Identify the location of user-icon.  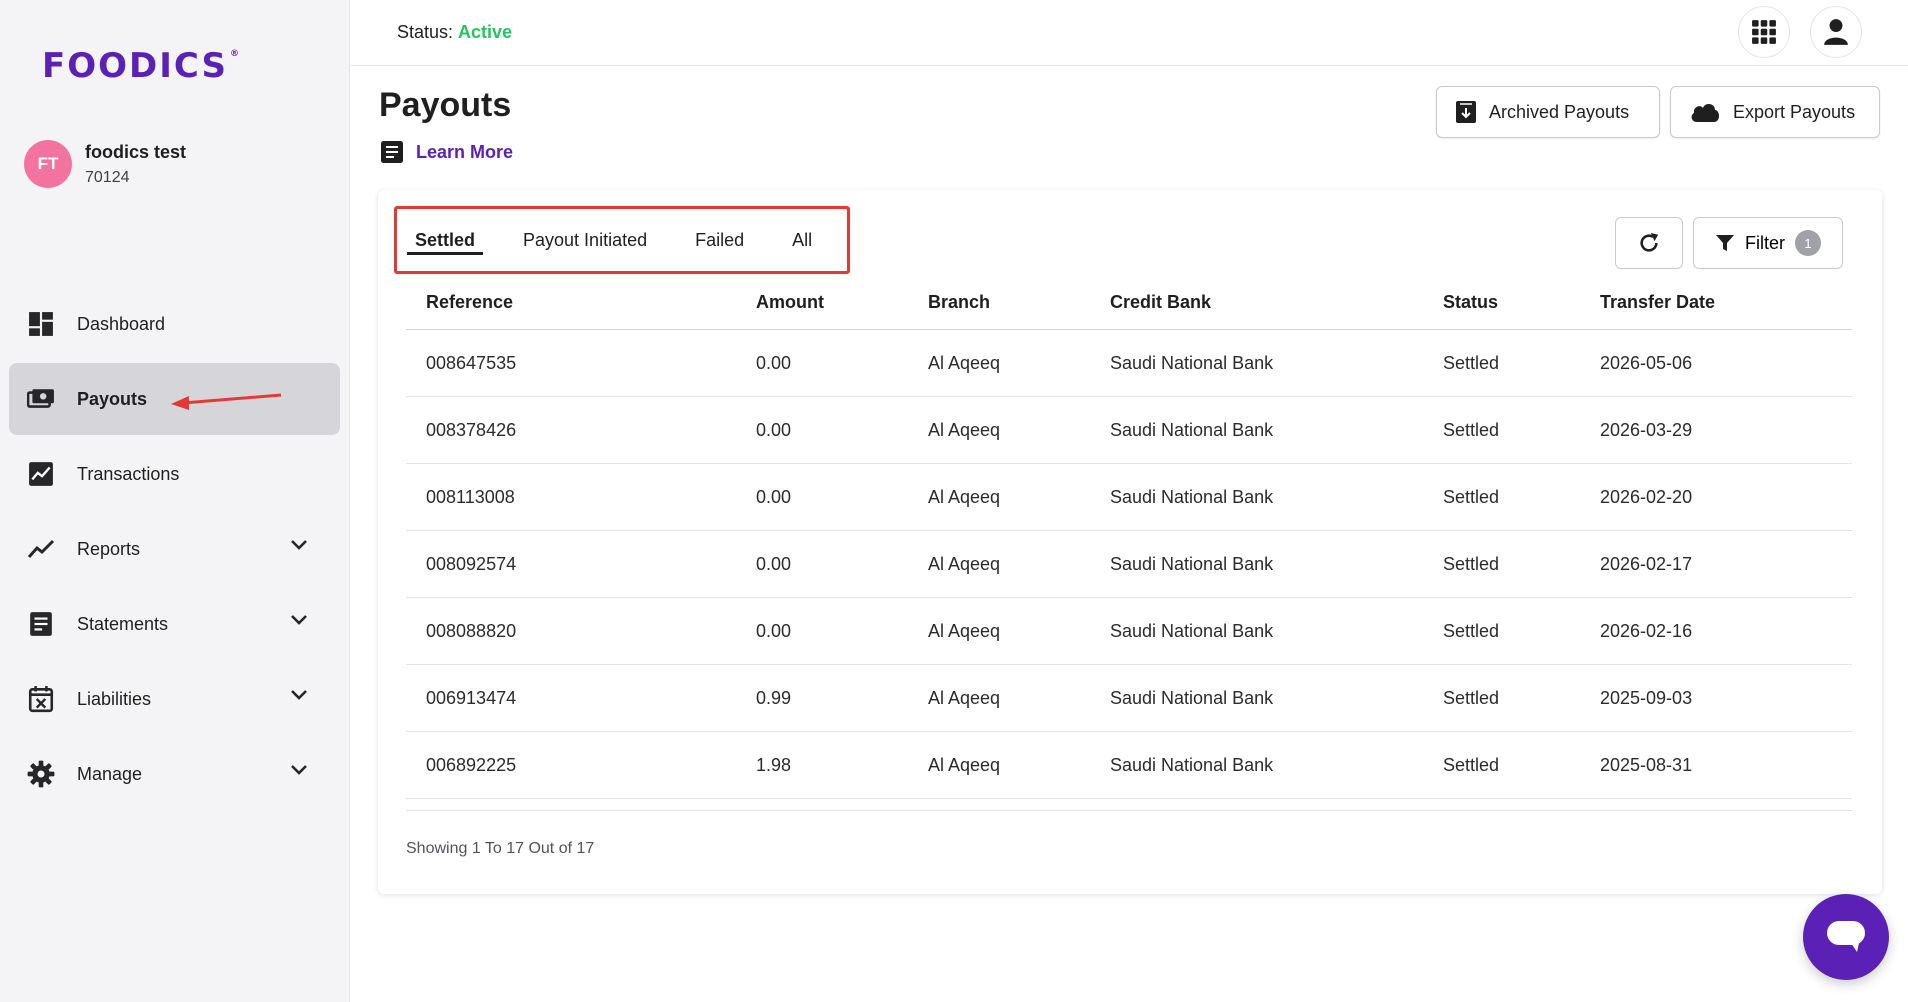
(1836, 32).